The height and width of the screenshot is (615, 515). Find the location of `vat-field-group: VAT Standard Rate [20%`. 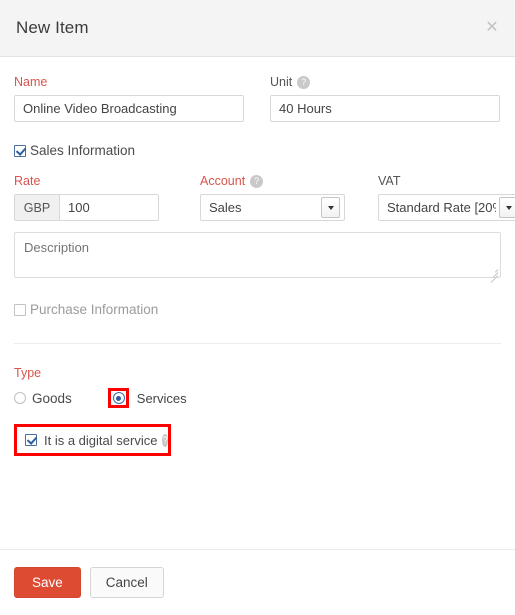

vat-field-group: VAT Standard Rate [20% is located at coordinates (446, 197).